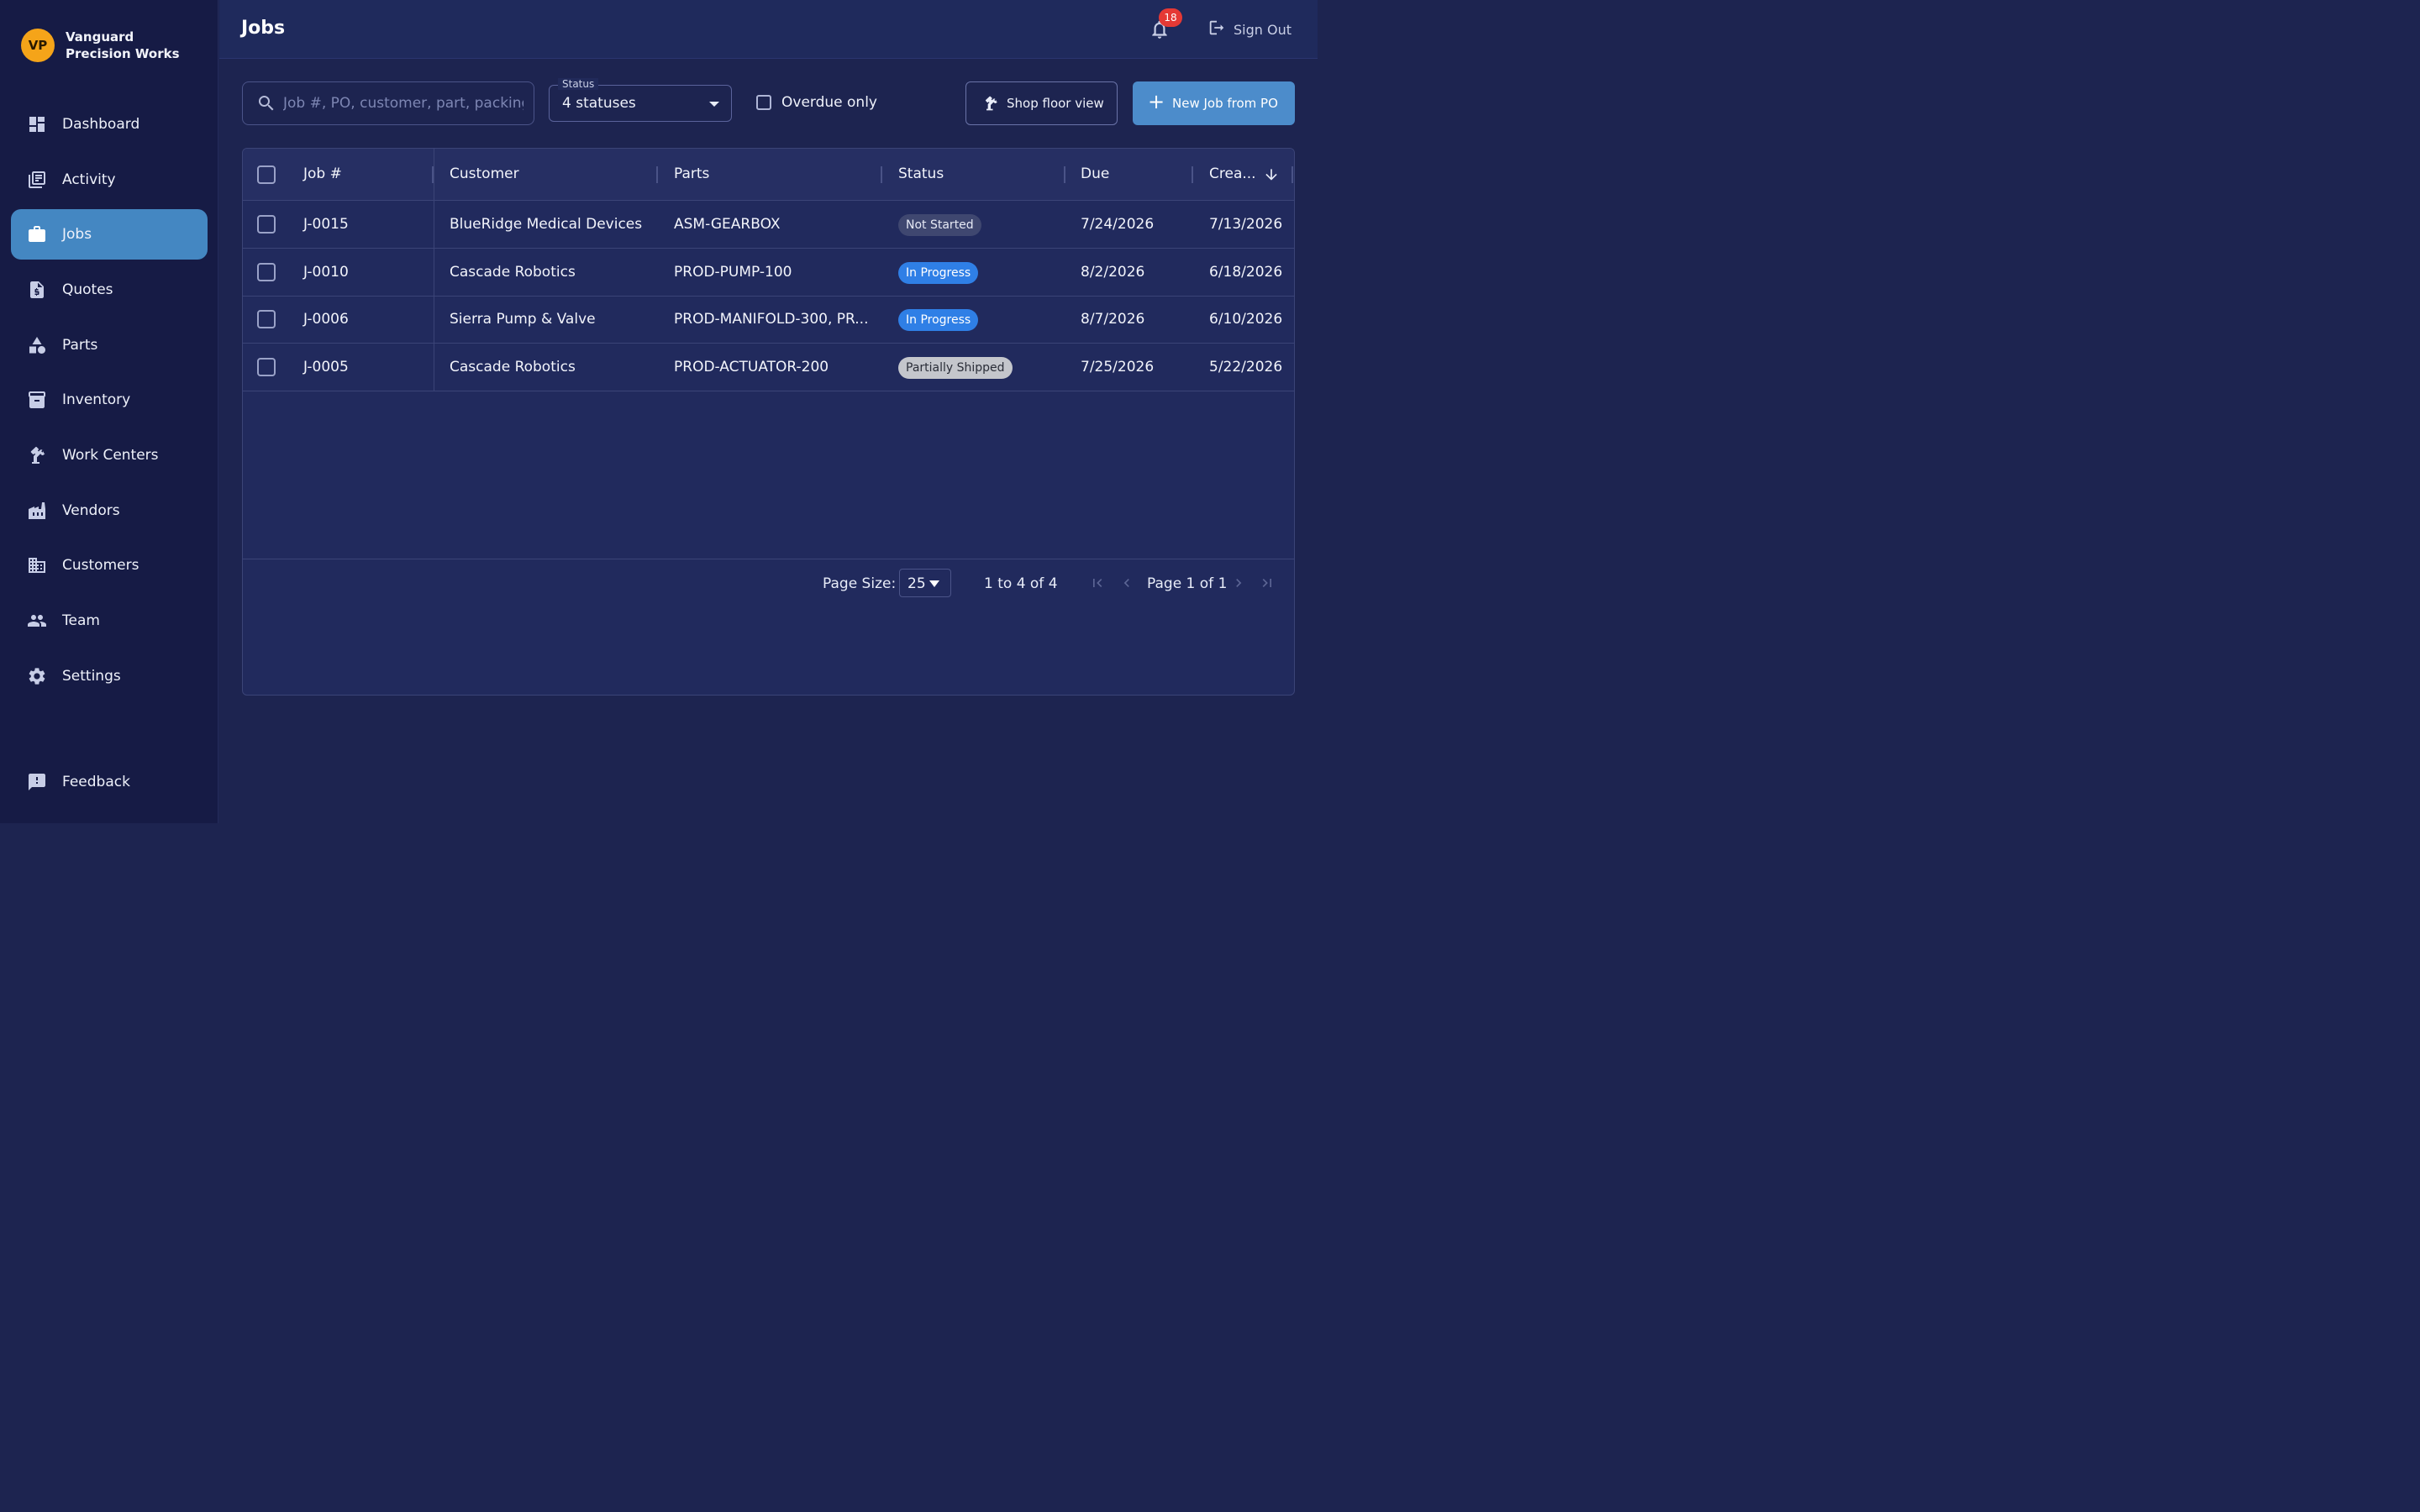  Describe the element at coordinates (109, 345) in the screenshot. I see `sidebar-item-parts: Parts` at that location.